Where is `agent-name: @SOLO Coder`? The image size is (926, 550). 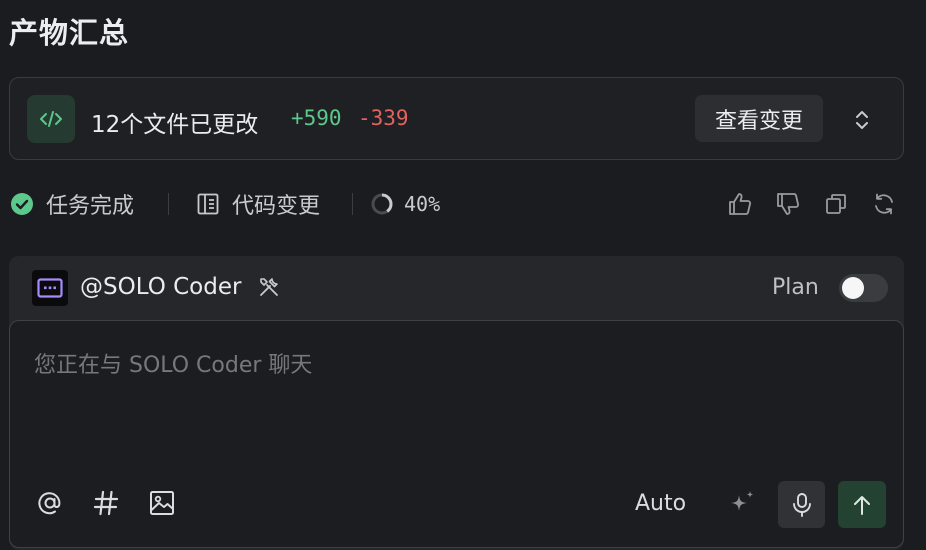 agent-name: @SOLO Coder is located at coordinates (160, 287).